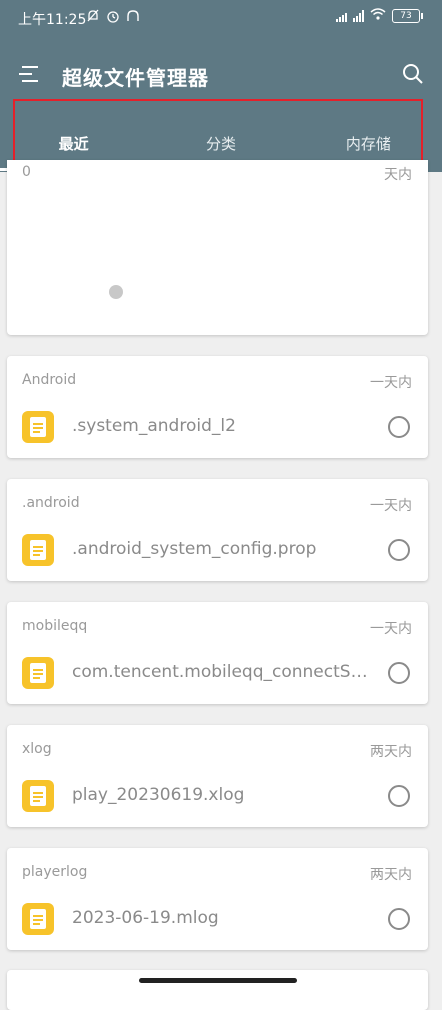 Image resolution: width=442 pixels, height=1010 pixels. What do you see at coordinates (398, 175) in the screenshot?
I see `card-time-label: 天内` at bounding box center [398, 175].